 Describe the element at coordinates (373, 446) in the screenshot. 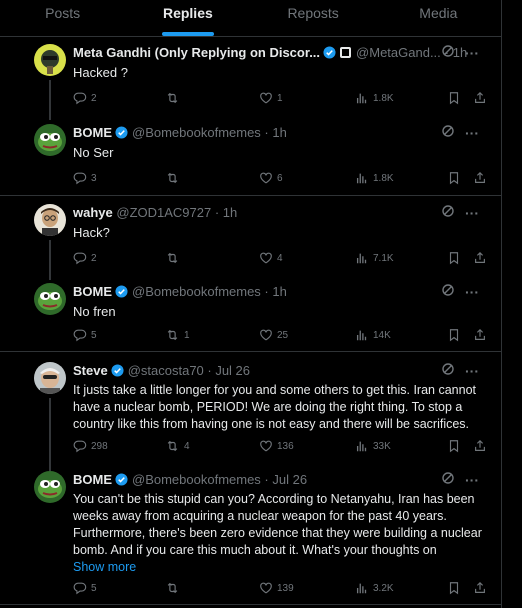

I see `views-button: 33K` at that location.